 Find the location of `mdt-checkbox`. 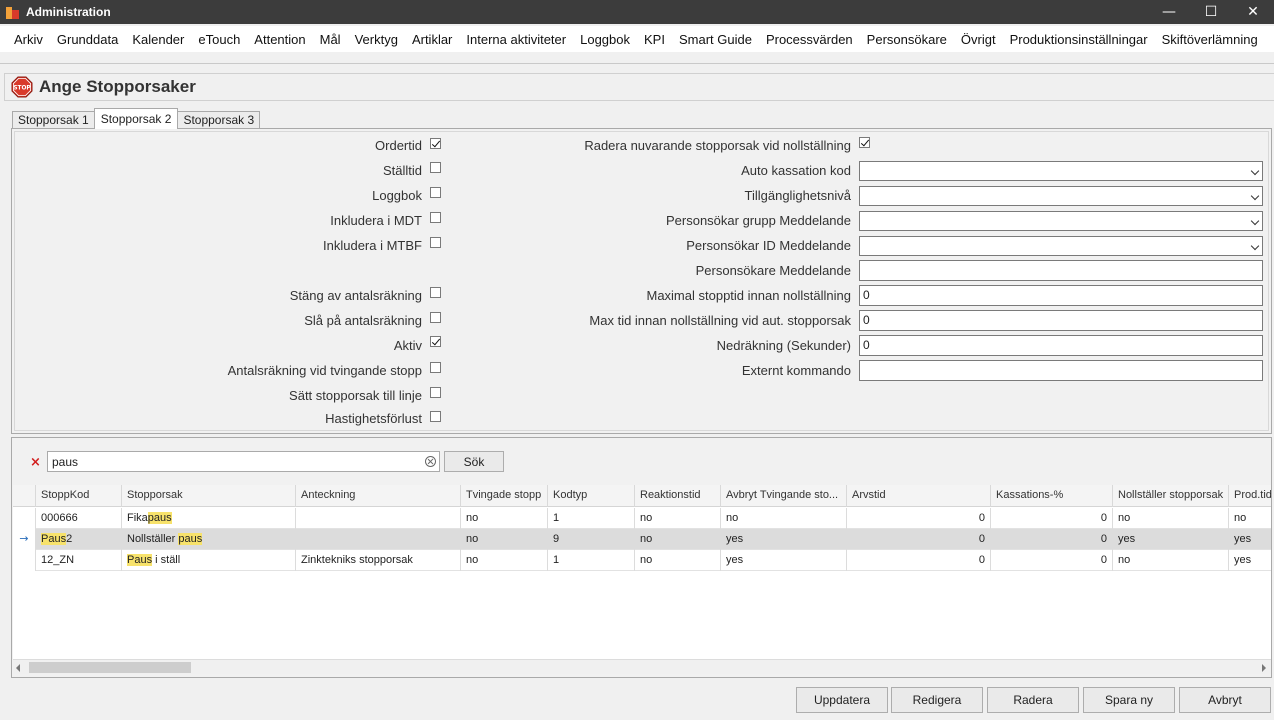

mdt-checkbox is located at coordinates (435, 217).